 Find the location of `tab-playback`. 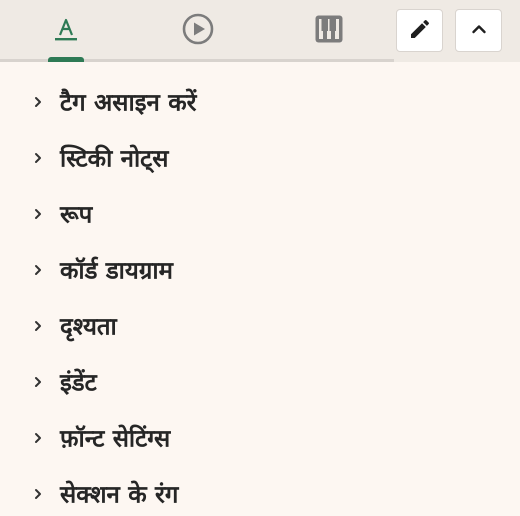

tab-playback is located at coordinates (198, 31).